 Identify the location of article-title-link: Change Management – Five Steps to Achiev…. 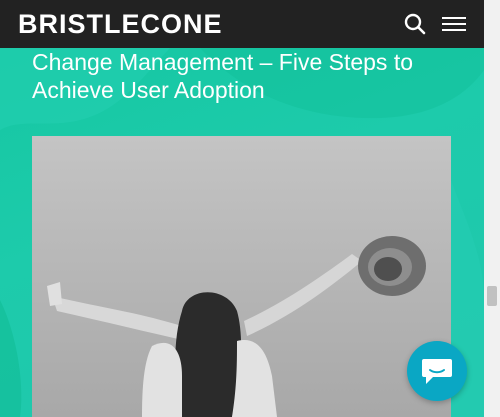
(222, 76).